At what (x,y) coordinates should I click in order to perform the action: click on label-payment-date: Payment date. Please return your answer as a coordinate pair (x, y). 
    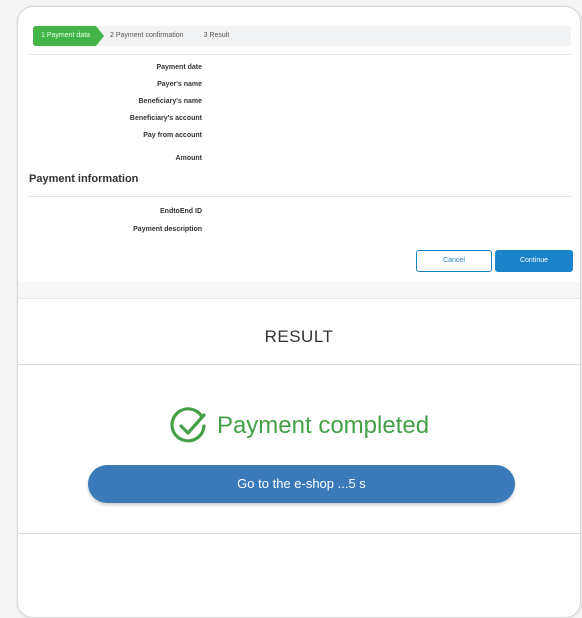
    Looking at the image, I should click on (179, 67).